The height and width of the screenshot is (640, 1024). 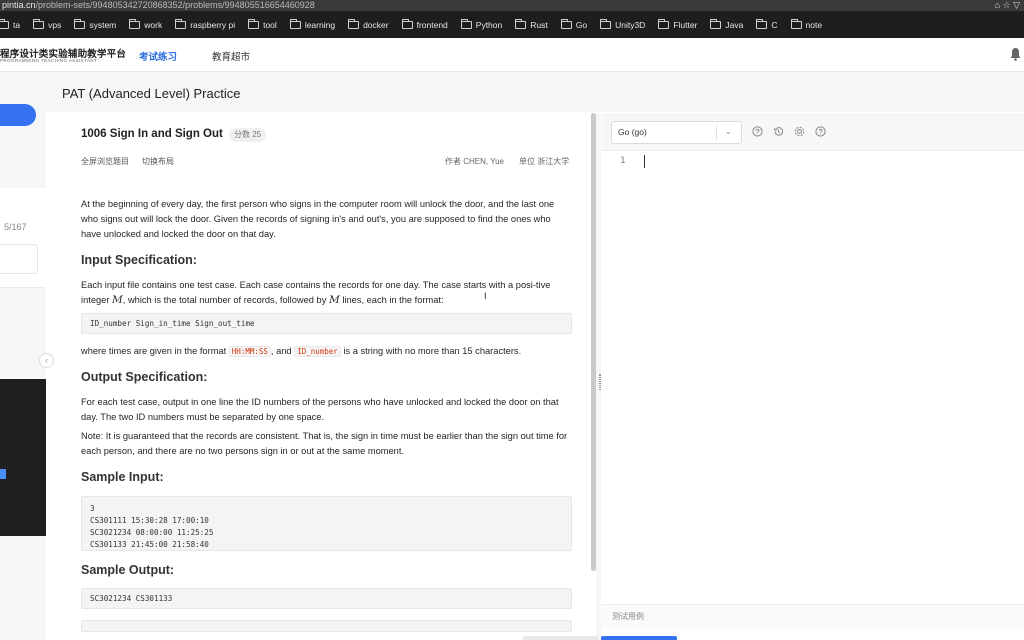 What do you see at coordinates (19, 5) in the screenshot?
I see `url-host: pintia.cn` at bounding box center [19, 5].